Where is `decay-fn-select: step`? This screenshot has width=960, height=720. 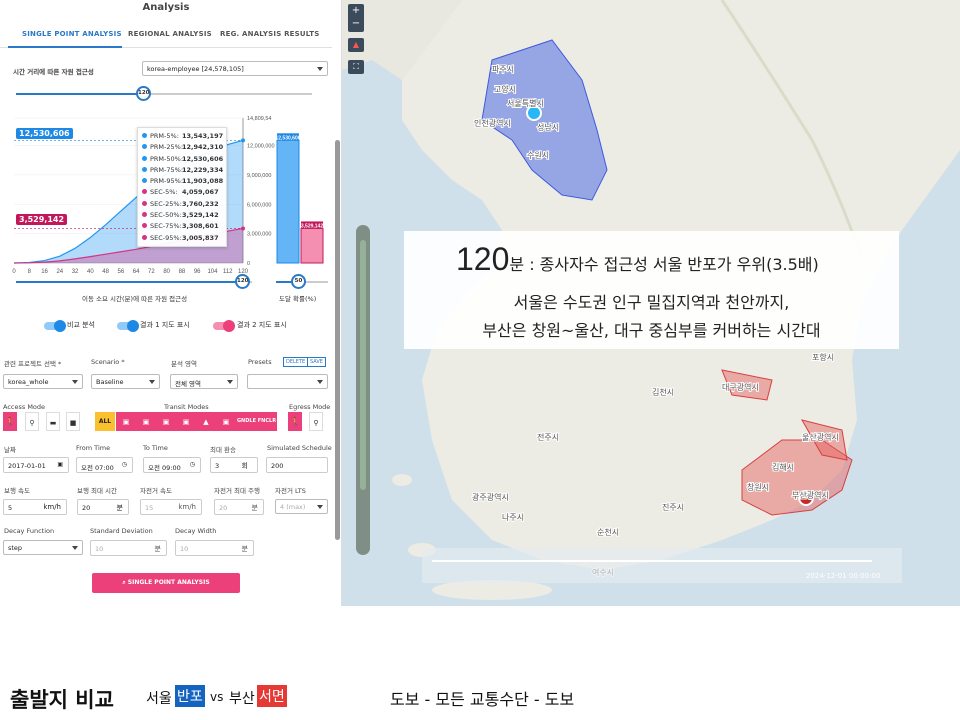 decay-fn-select: step is located at coordinates (43, 547).